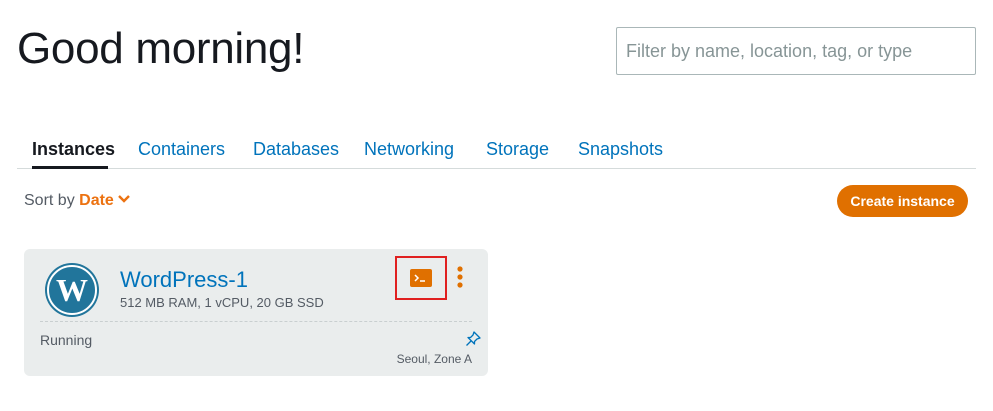 Image resolution: width=993 pixels, height=411 pixels. Describe the element at coordinates (66, 340) in the screenshot. I see `instance-status: Running` at that location.